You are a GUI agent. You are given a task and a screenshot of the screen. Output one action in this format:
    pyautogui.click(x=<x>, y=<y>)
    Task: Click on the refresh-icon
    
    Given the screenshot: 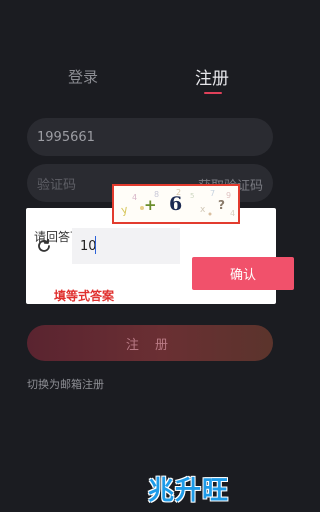 What is the action you would take?
    pyautogui.click(x=44, y=246)
    